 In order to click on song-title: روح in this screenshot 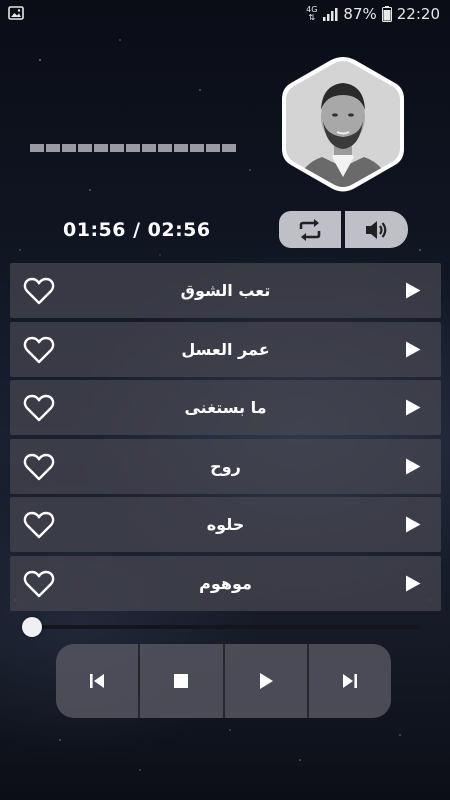, I will do `click(225, 466)`.